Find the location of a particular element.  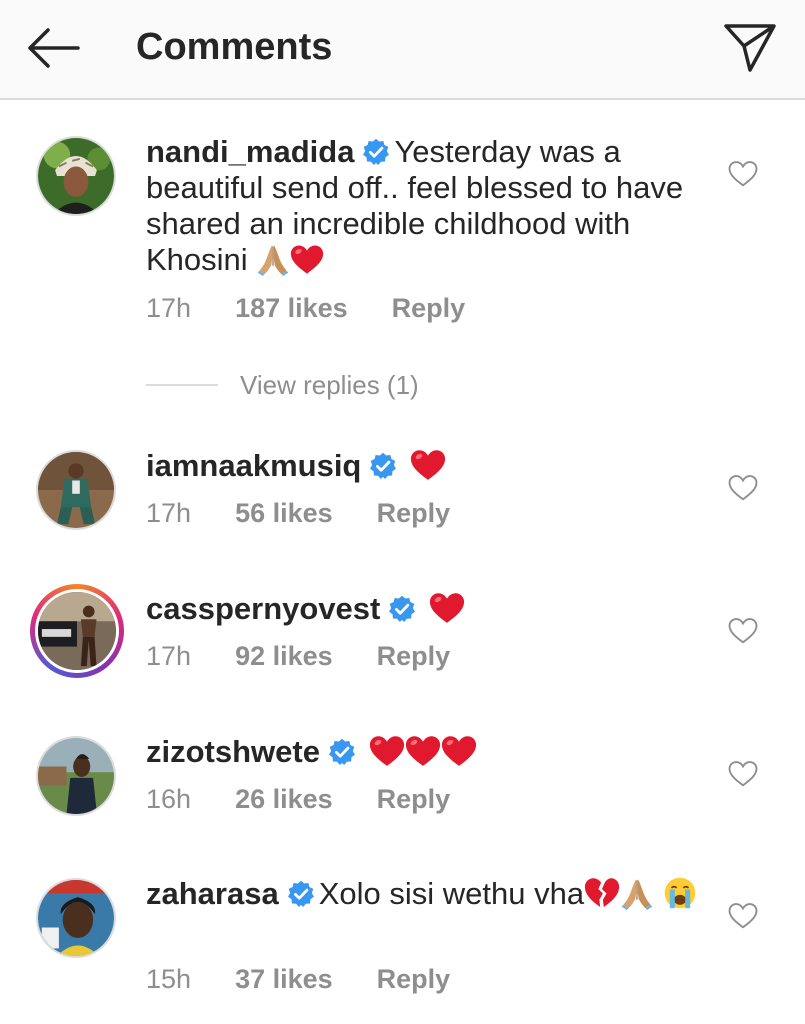

comment-meta: 16h 26 likes Reply is located at coordinates (298, 799).